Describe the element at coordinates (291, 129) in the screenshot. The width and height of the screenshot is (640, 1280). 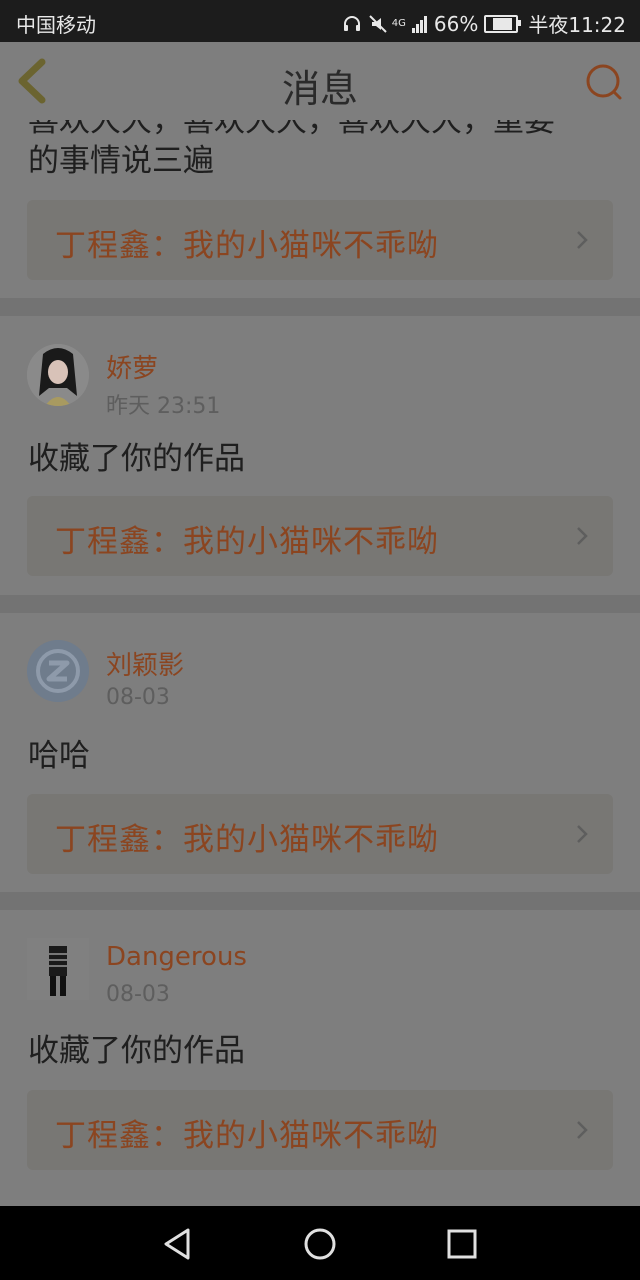
I see `comment-text-partial: 喜欢大大，喜欢大大，喜欢大大，重要` at that location.